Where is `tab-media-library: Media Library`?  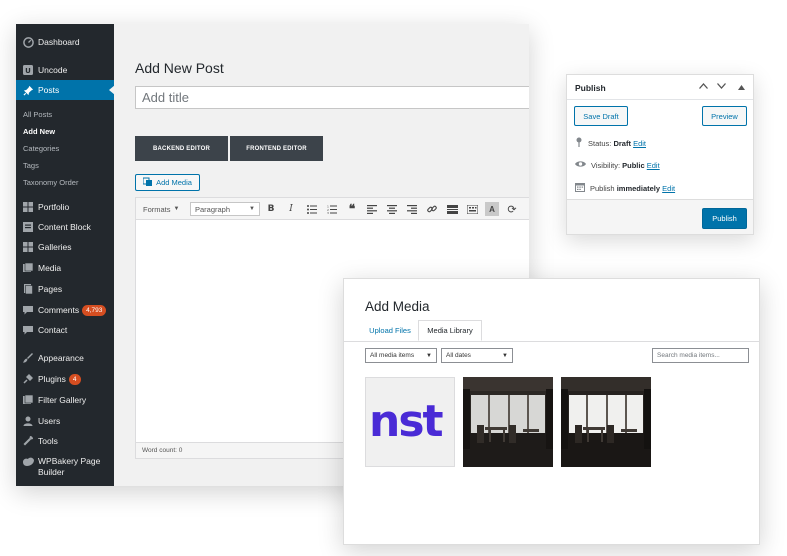 tab-media-library: Media Library is located at coordinates (450, 330).